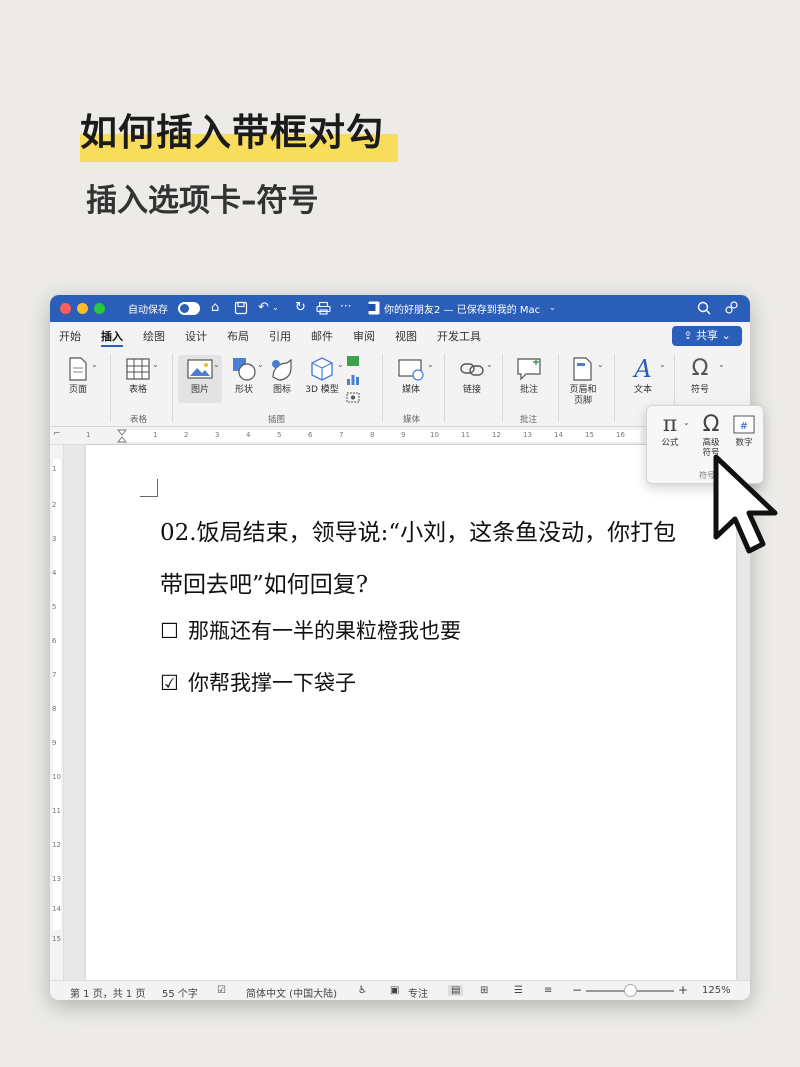 The image size is (800, 1067). I want to click on table-label: 表格, so click(137, 390).